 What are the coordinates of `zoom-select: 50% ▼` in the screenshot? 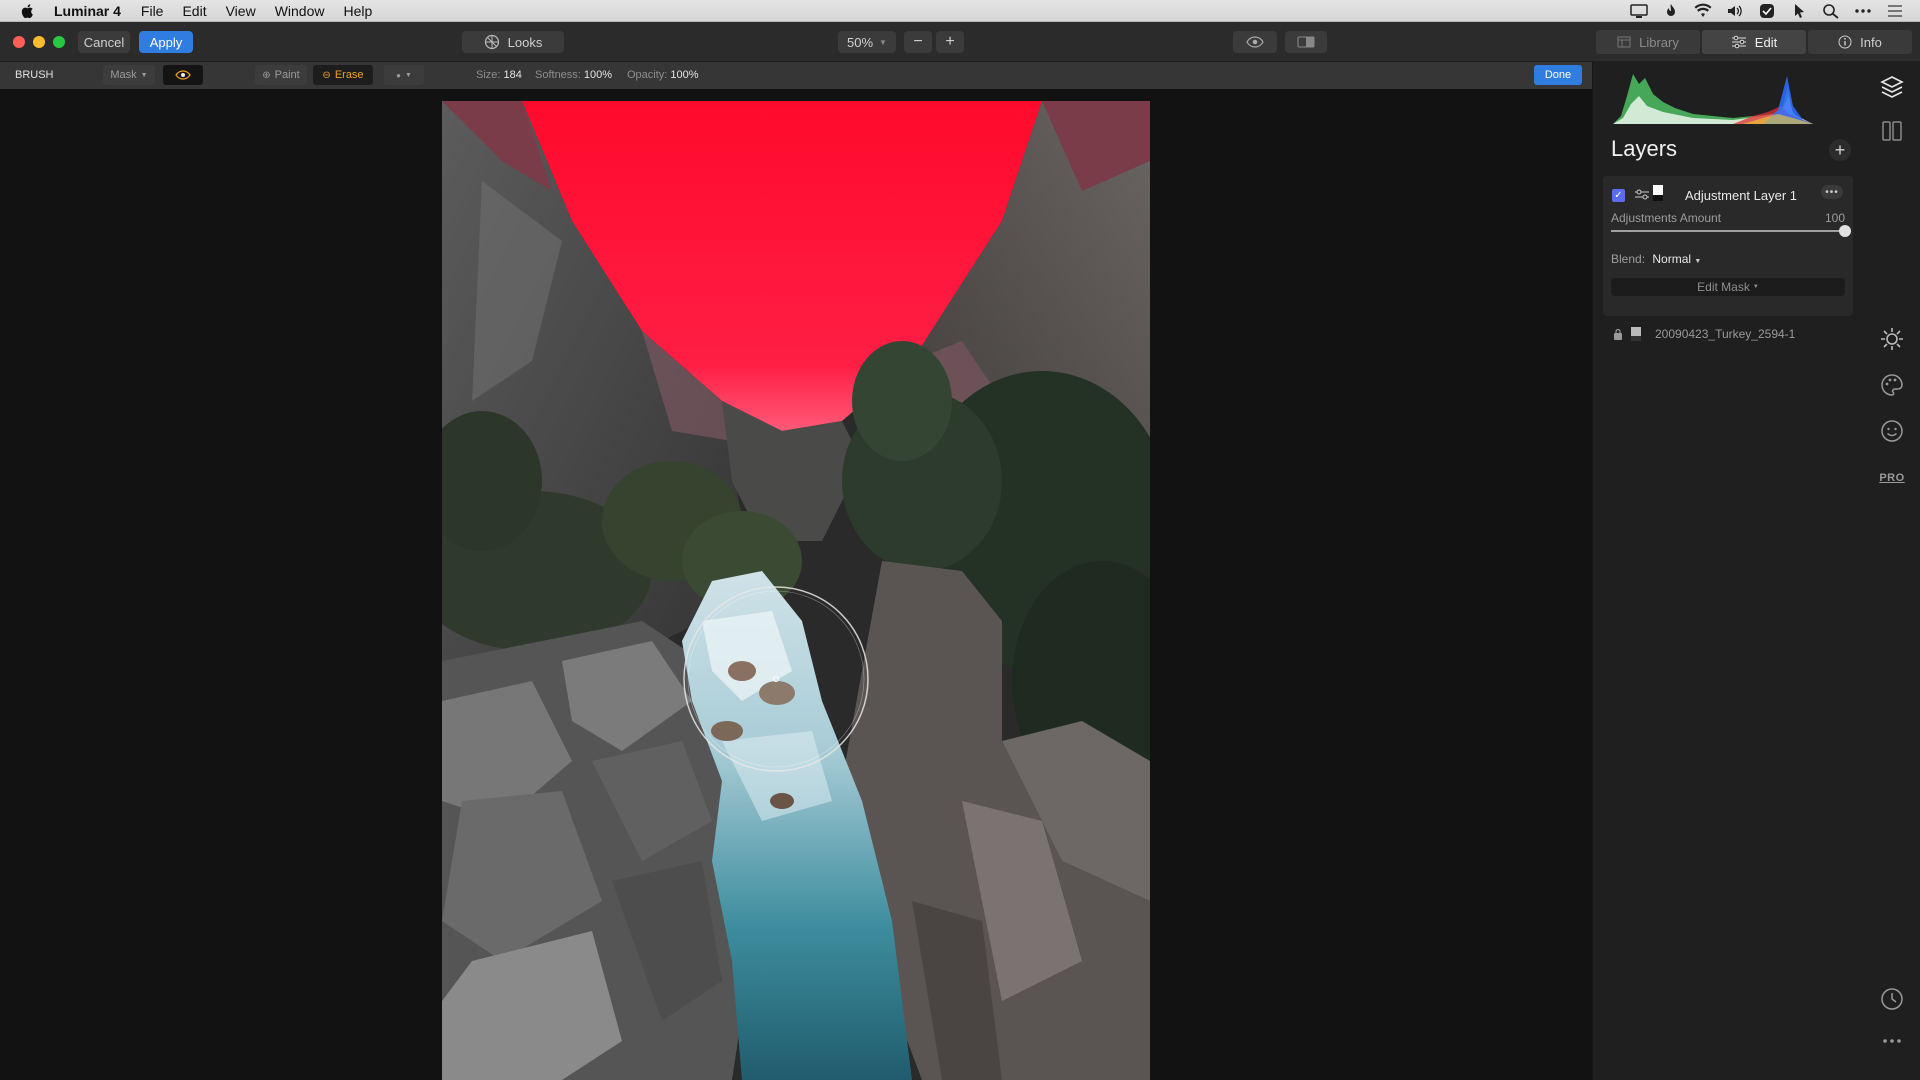 It's located at (867, 42).